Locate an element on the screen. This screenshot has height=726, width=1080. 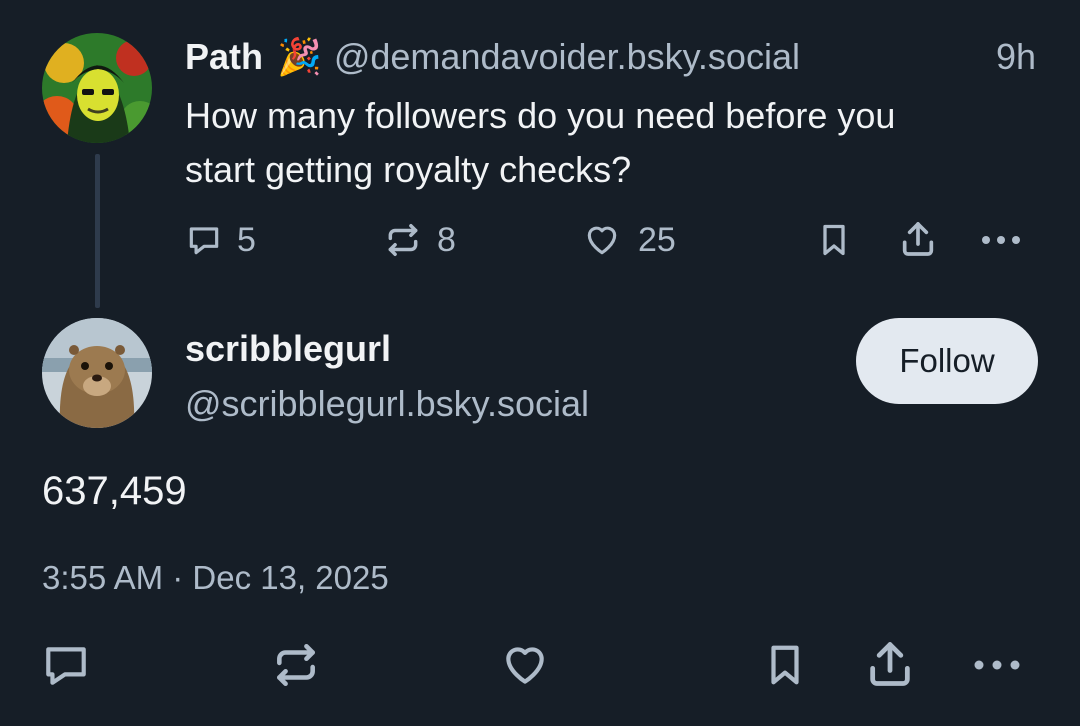
parent-post-header: Path 🎉 @demandavoider.bsky.social is located at coordinates (492, 57).